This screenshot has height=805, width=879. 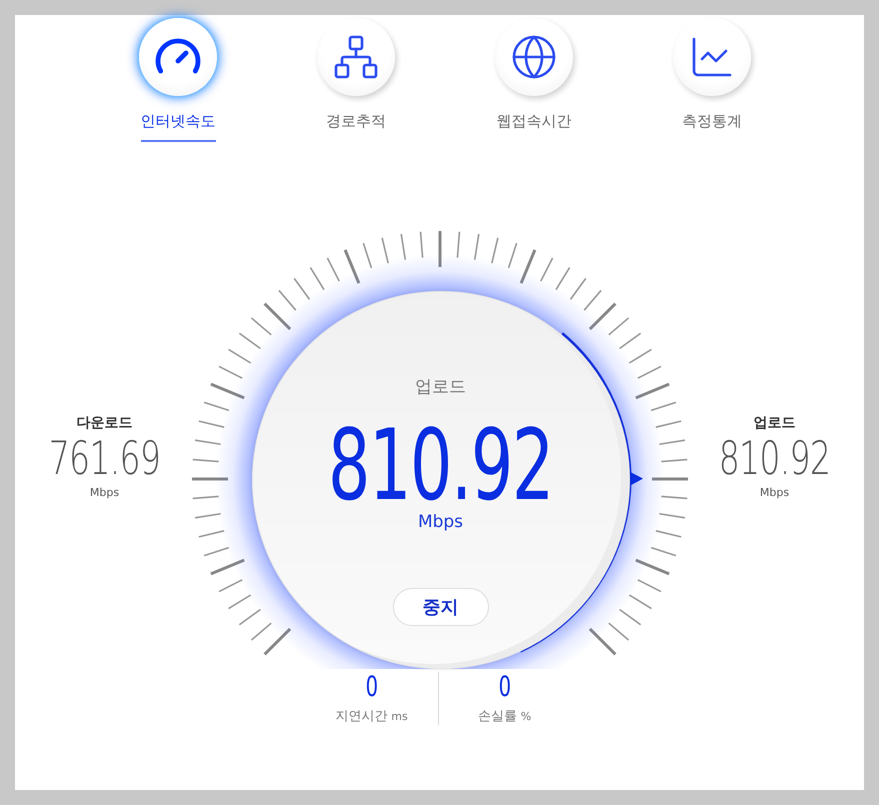 I want to click on reading-value: 810.92, so click(x=774, y=458).